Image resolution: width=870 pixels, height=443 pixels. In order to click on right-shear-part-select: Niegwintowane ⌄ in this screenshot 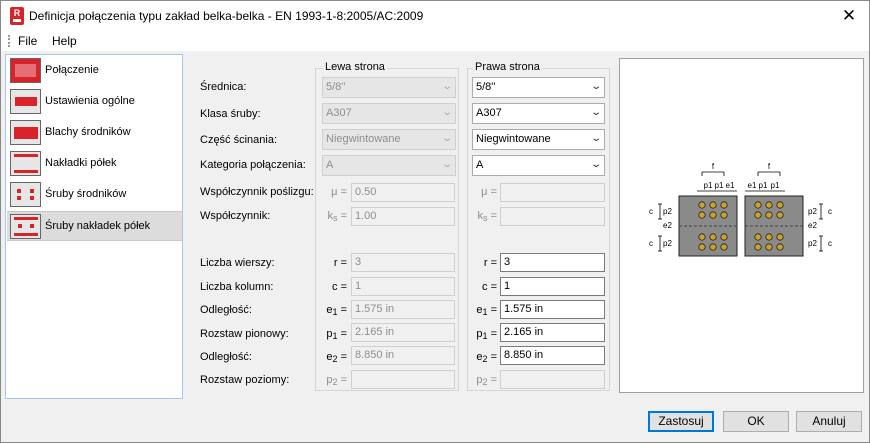, I will do `click(538, 139)`.